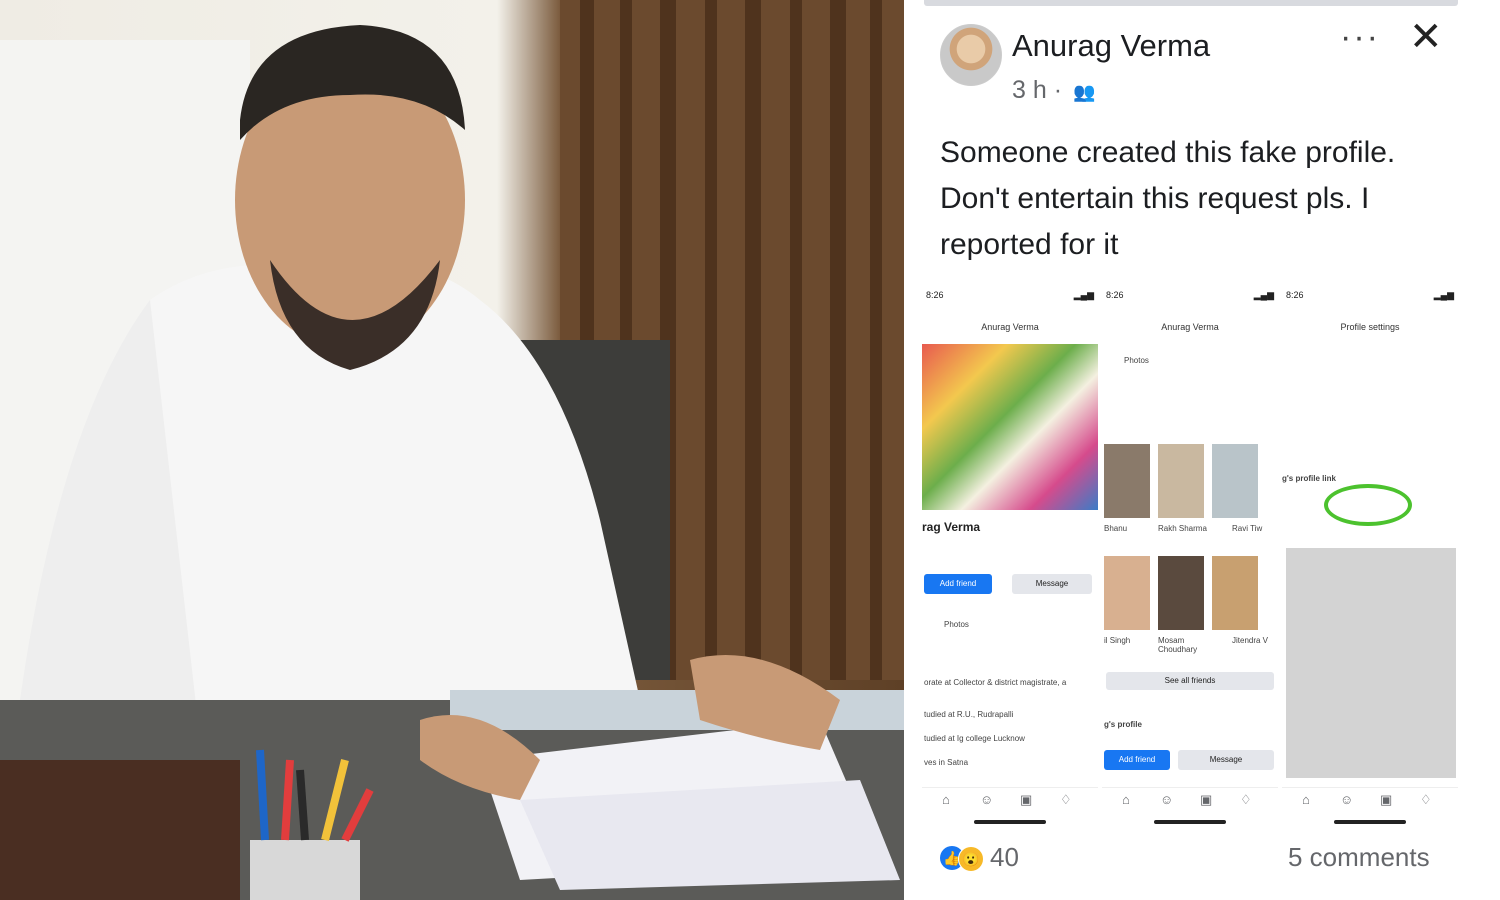 The width and height of the screenshot is (1500, 900). Describe the element at coordinates (1359, 857) in the screenshot. I see `comments-link: 5 comments` at that location.